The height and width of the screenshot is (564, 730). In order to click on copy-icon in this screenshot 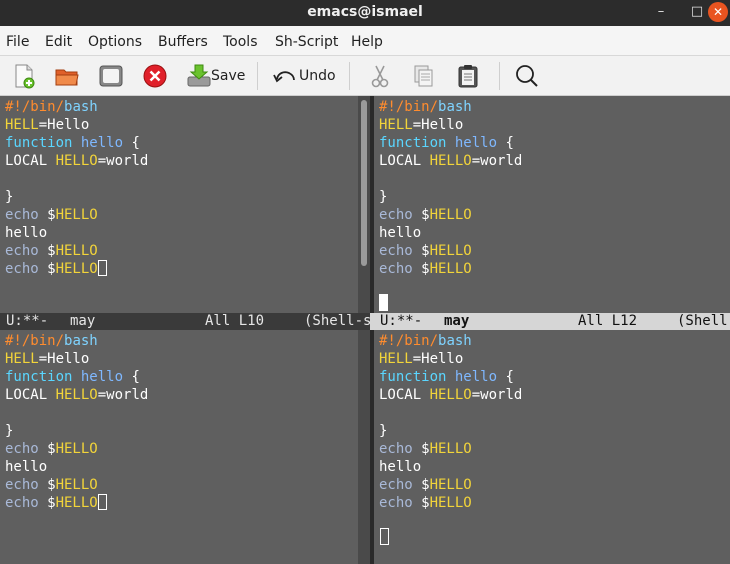, I will do `click(424, 76)`.